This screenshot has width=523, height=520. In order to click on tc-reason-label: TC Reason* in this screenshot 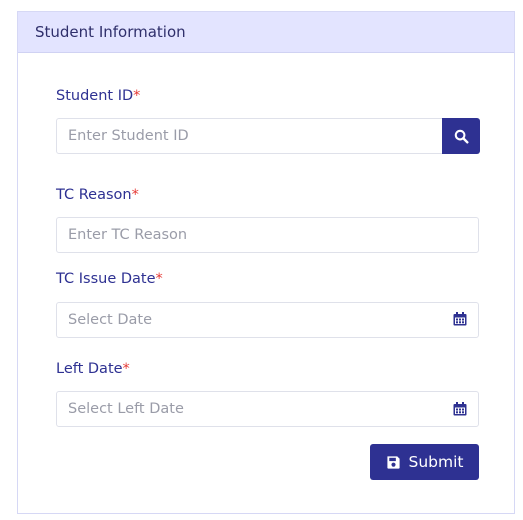, I will do `click(97, 195)`.